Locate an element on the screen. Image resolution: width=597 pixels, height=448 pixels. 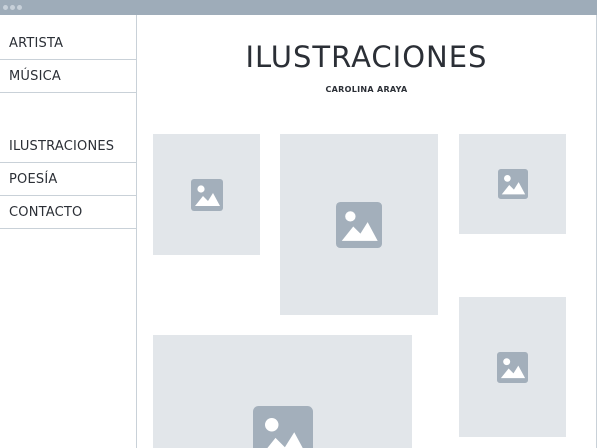
page-subtitle: CAROLINA ARAYA is located at coordinates (366, 89).